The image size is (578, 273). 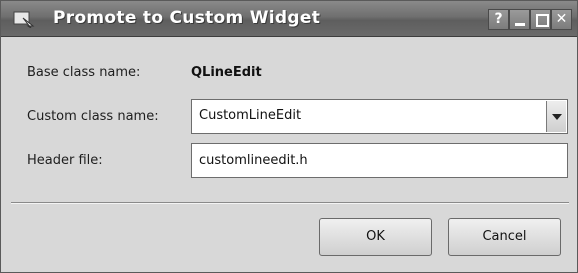 What do you see at coordinates (375, 237) in the screenshot?
I see `ok-button: OK` at bounding box center [375, 237].